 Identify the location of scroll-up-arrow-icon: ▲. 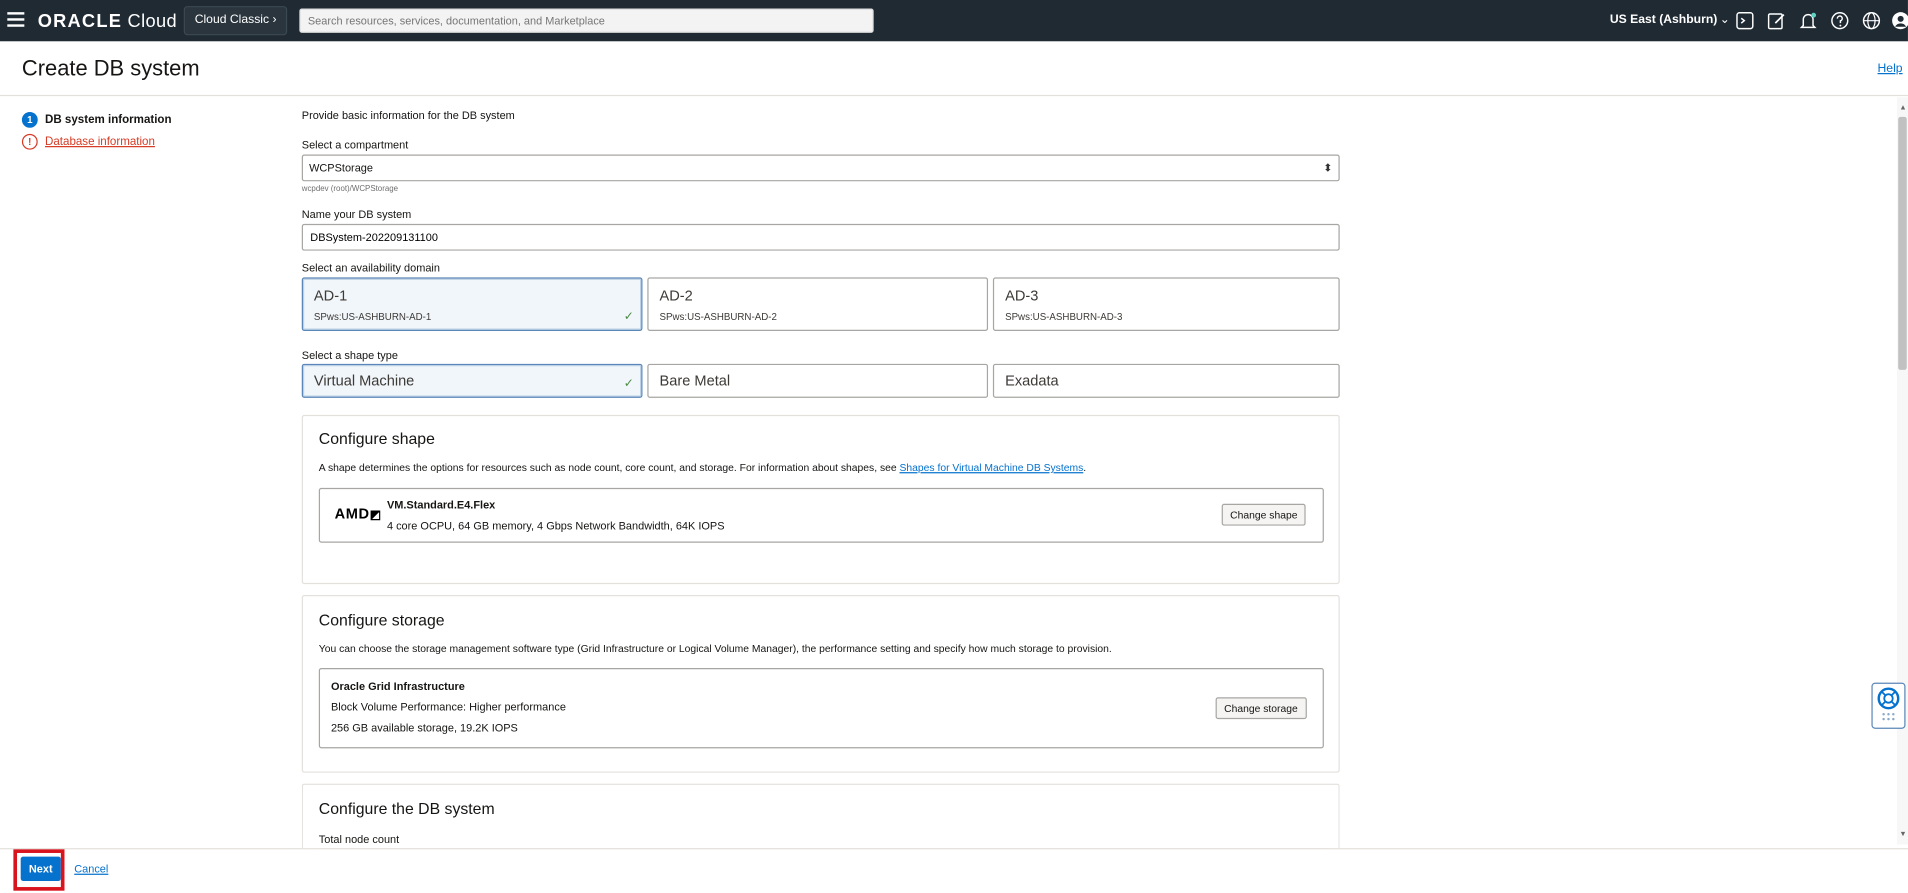
(1902, 108).